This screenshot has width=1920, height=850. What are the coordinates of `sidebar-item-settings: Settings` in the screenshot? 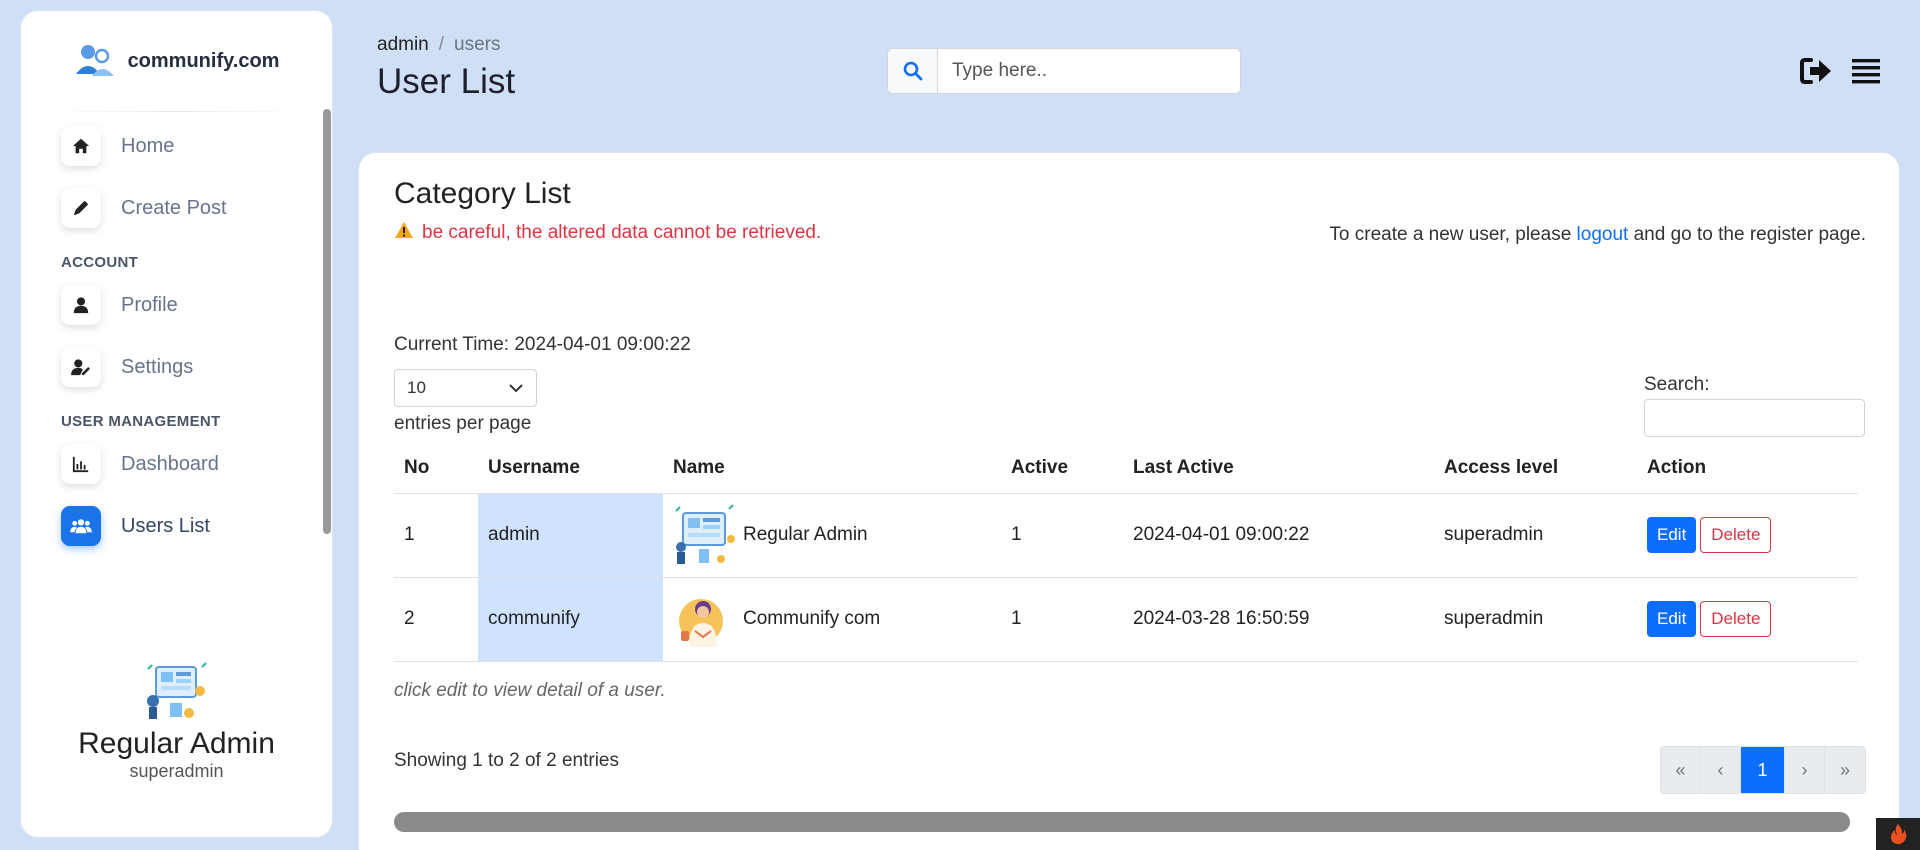 It's located at (188, 367).